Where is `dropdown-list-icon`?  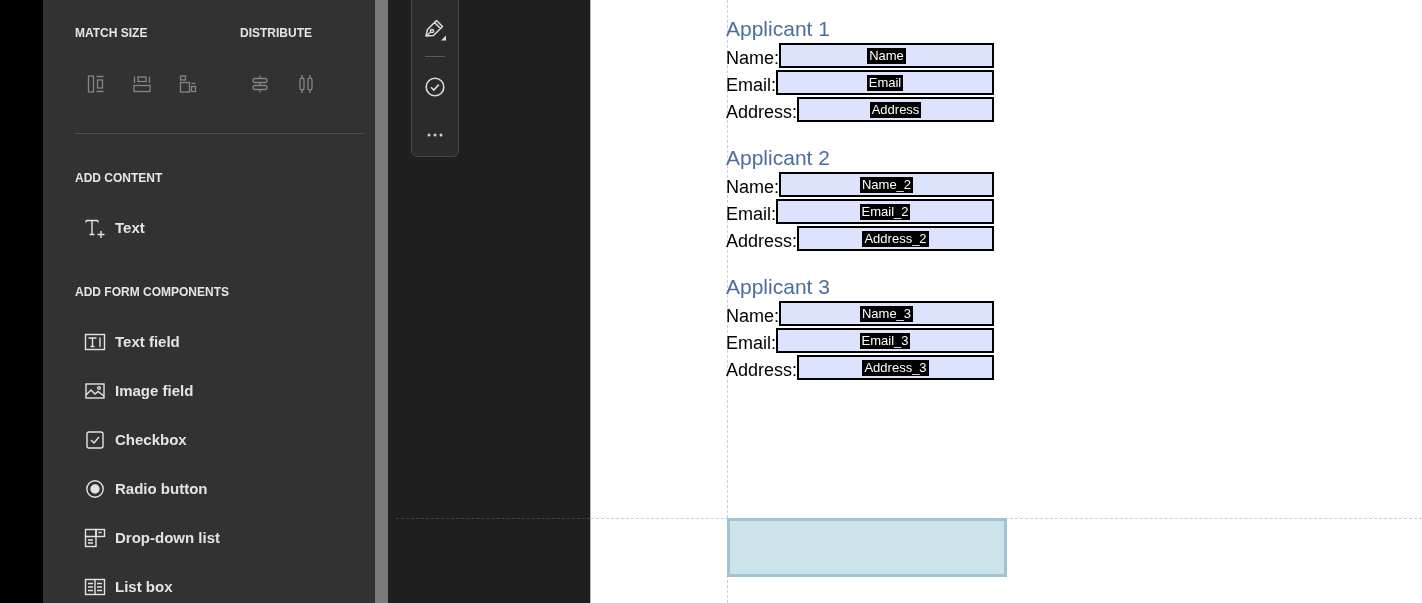
dropdown-list-icon is located at coordinates (95, 538).